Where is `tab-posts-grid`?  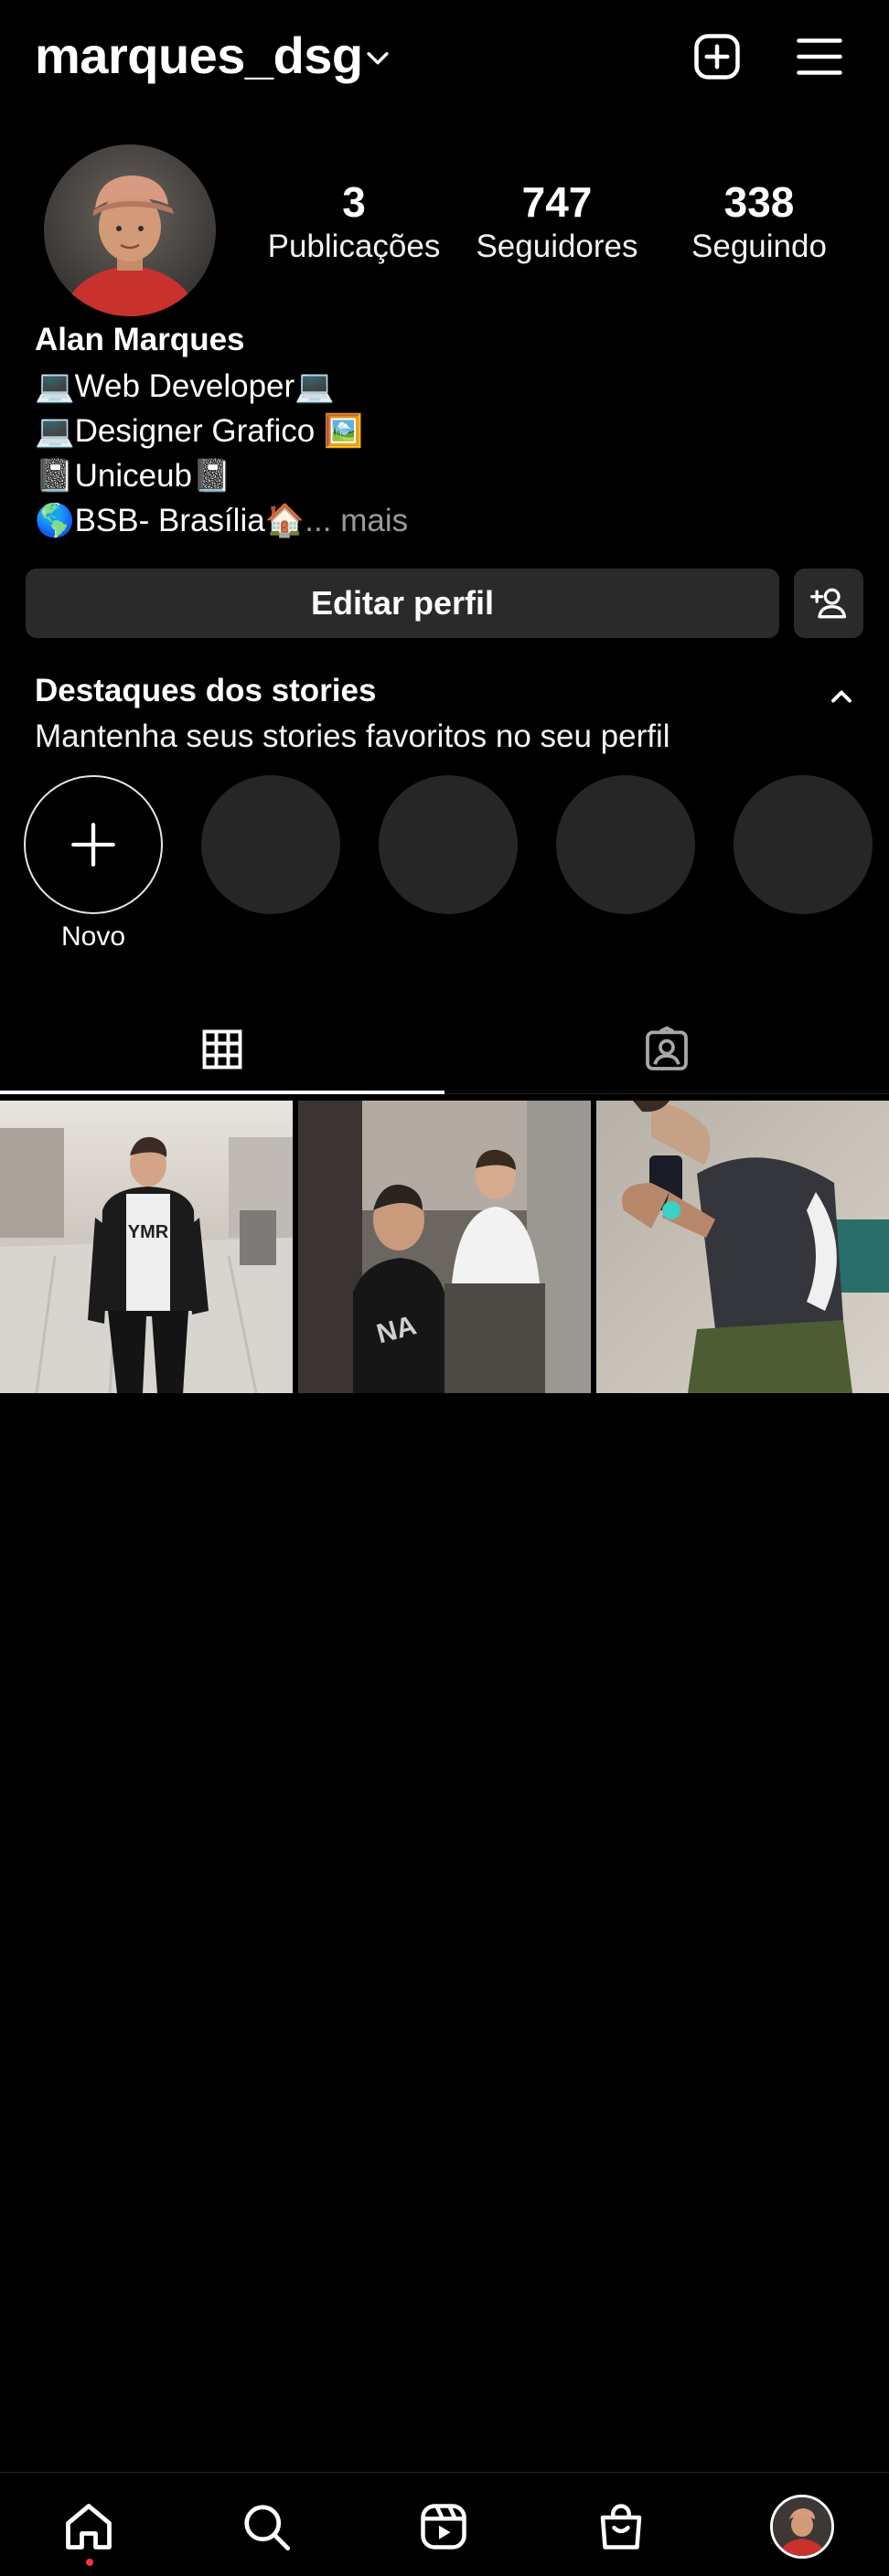
tab-posts-grid is located at coordinates (222, 1050).